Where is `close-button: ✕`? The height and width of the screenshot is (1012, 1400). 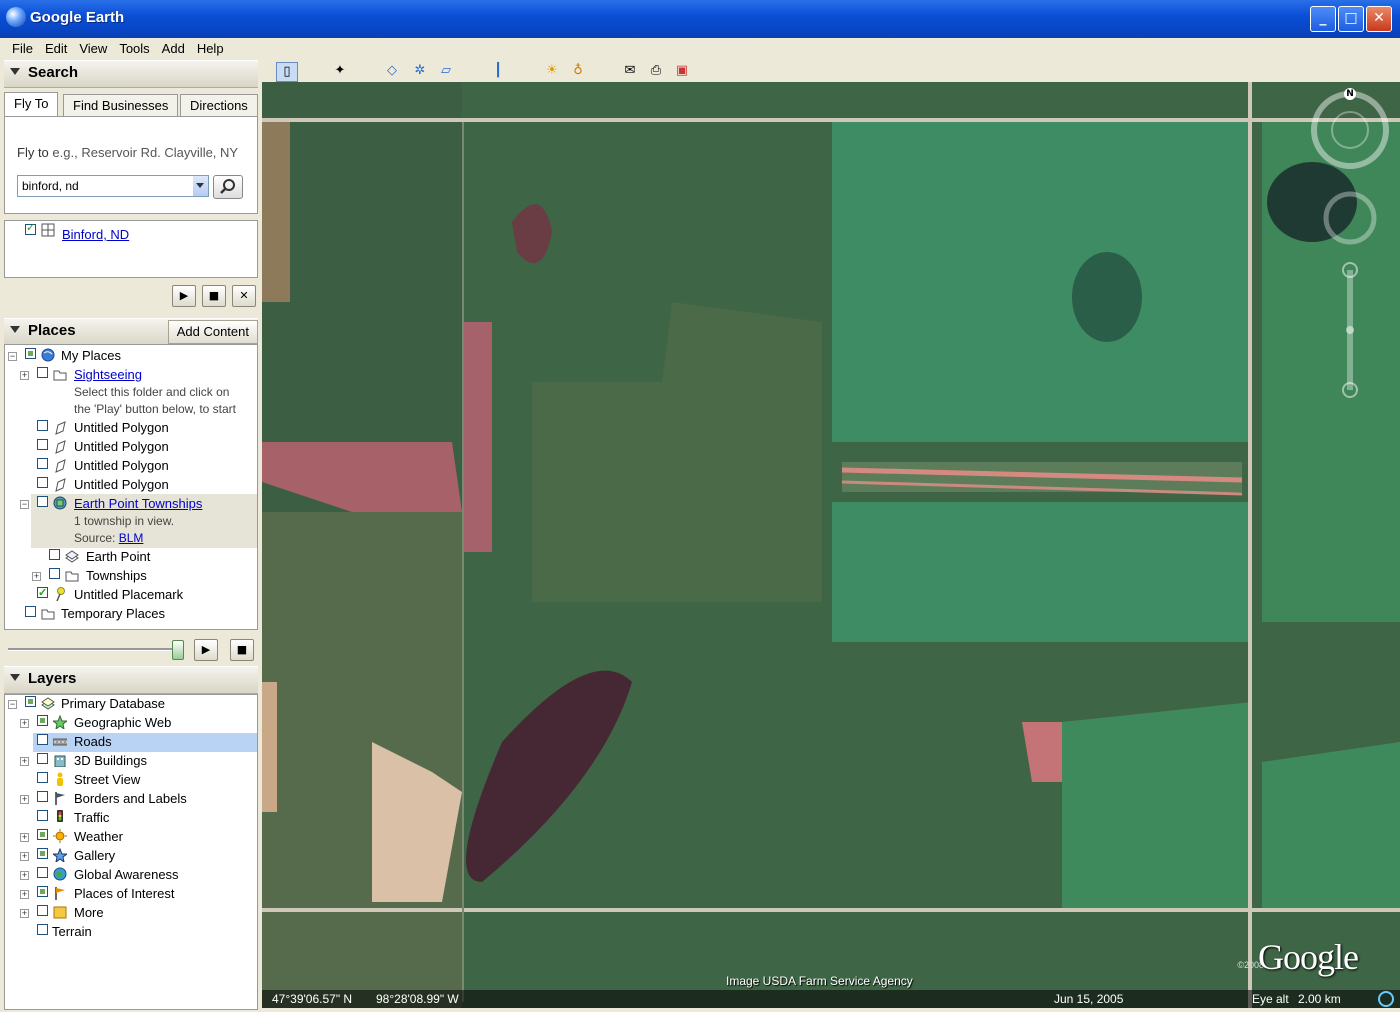 close-button: ✕ is located at coordinates (1379, 19).